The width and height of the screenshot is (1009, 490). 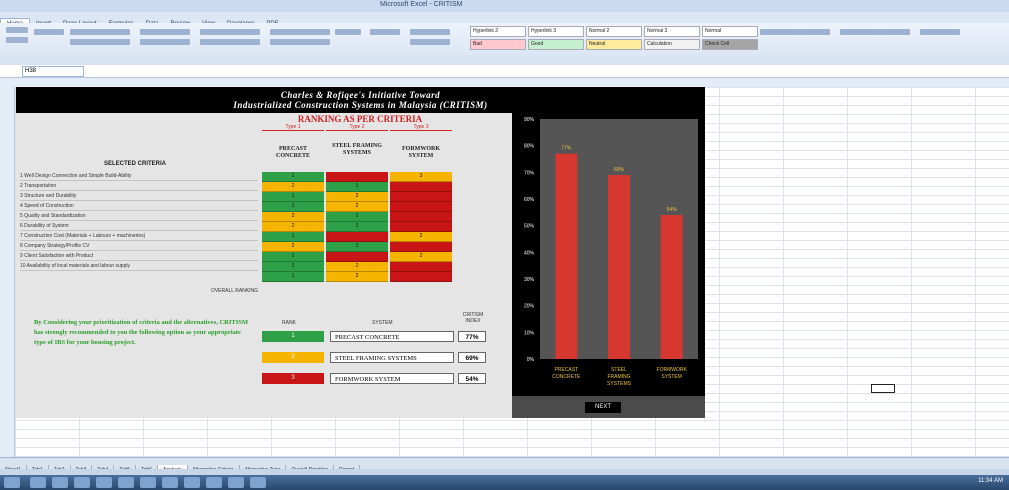 I want to click on index-header: CRITISM INDEX, so click(x=473, y=318).